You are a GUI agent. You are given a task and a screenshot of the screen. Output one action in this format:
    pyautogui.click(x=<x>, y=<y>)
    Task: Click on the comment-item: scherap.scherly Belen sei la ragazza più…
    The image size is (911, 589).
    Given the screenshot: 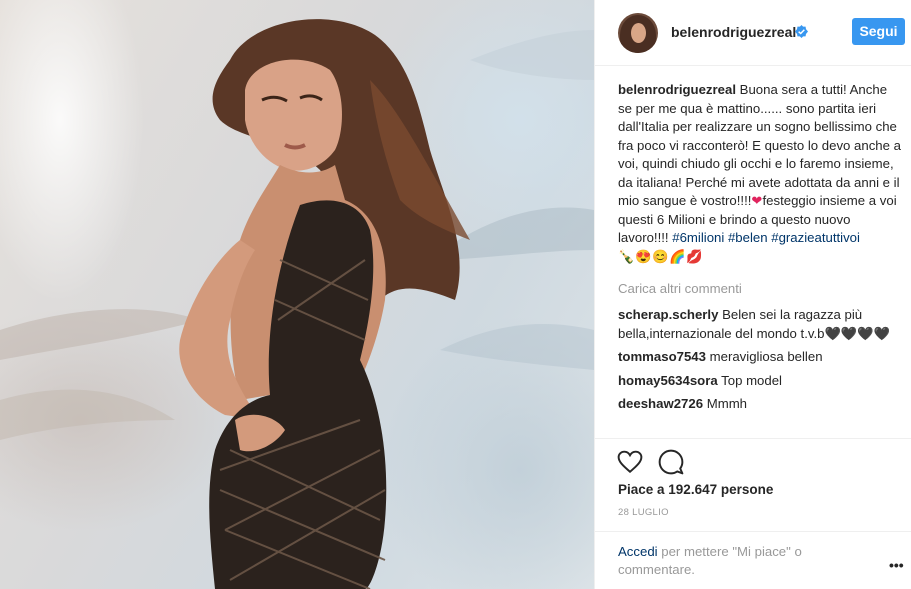 What is the action you would take?
    pyautogui.click(x=761, y=324)
    